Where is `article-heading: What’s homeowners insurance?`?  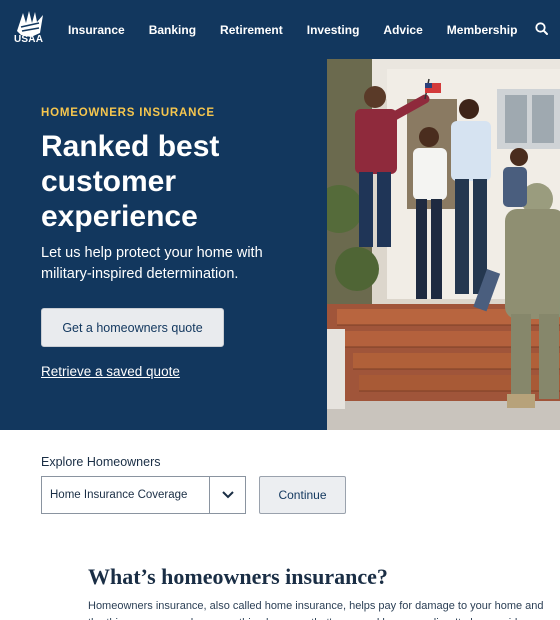
article-heading: What’s homeowners insurance? is located at coordinates (238, 576).